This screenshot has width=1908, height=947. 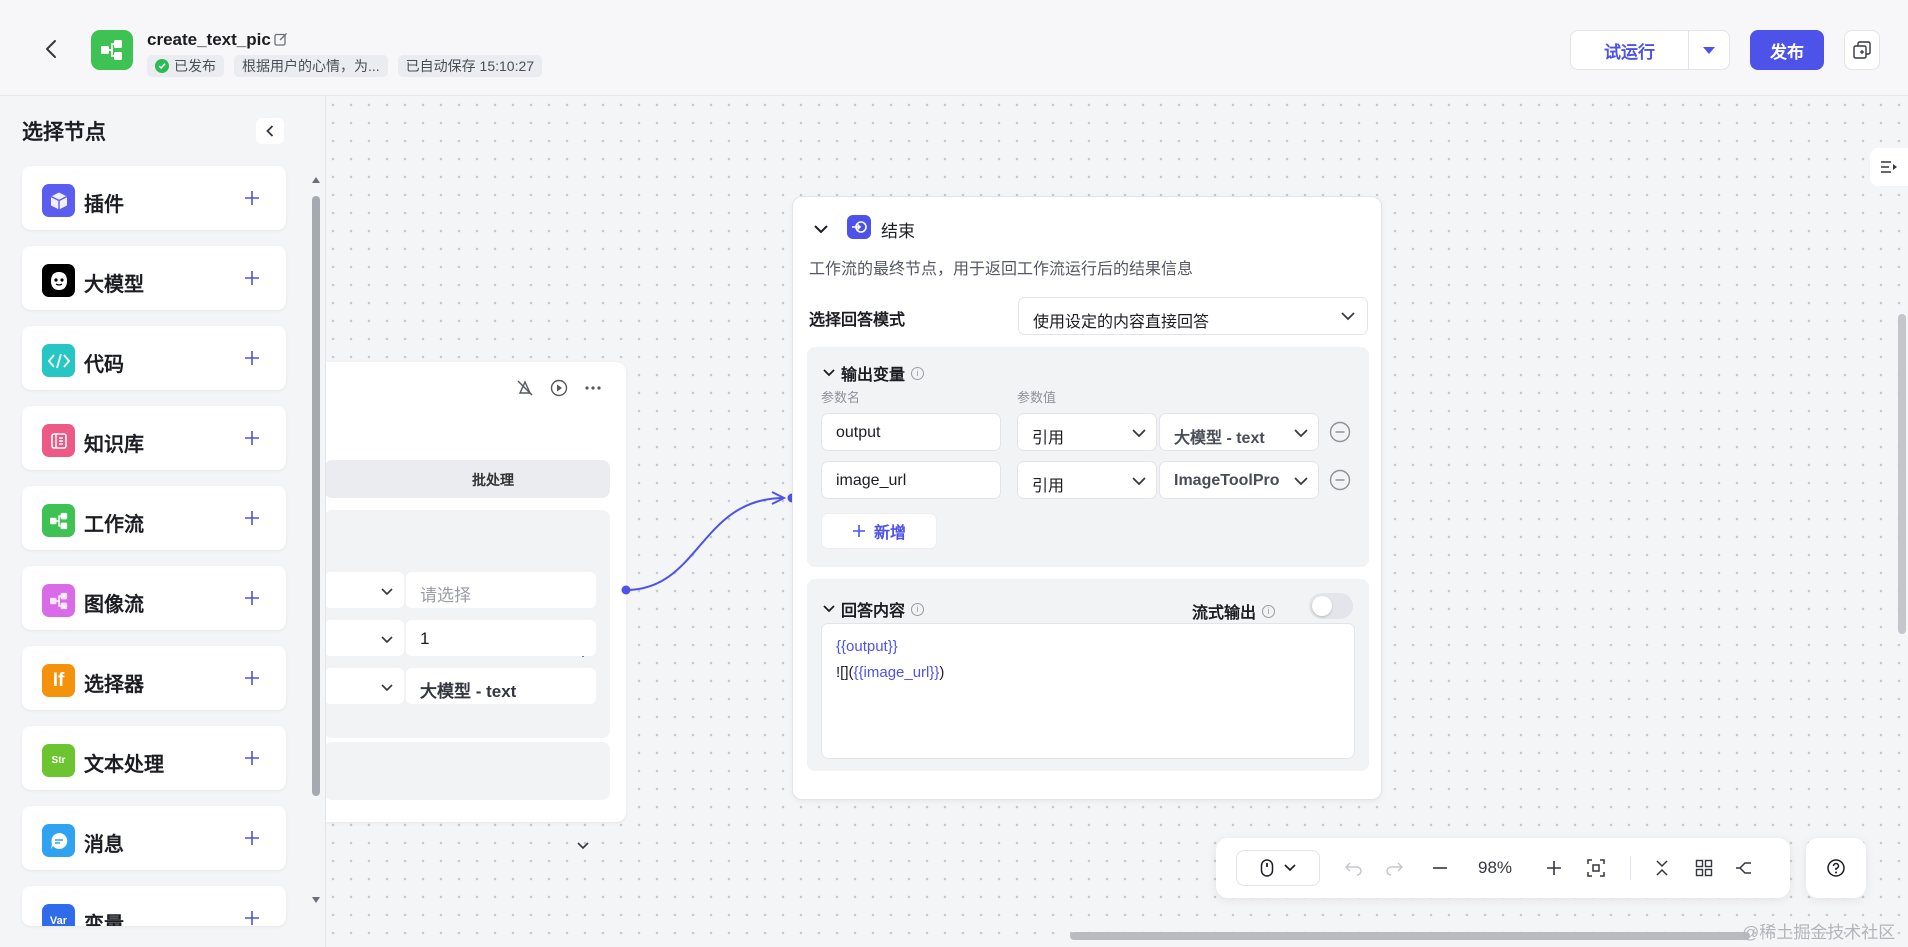 I want to click on answer-mode-select: 使用设定的内容直接回答, so click(x=1193, y=316).